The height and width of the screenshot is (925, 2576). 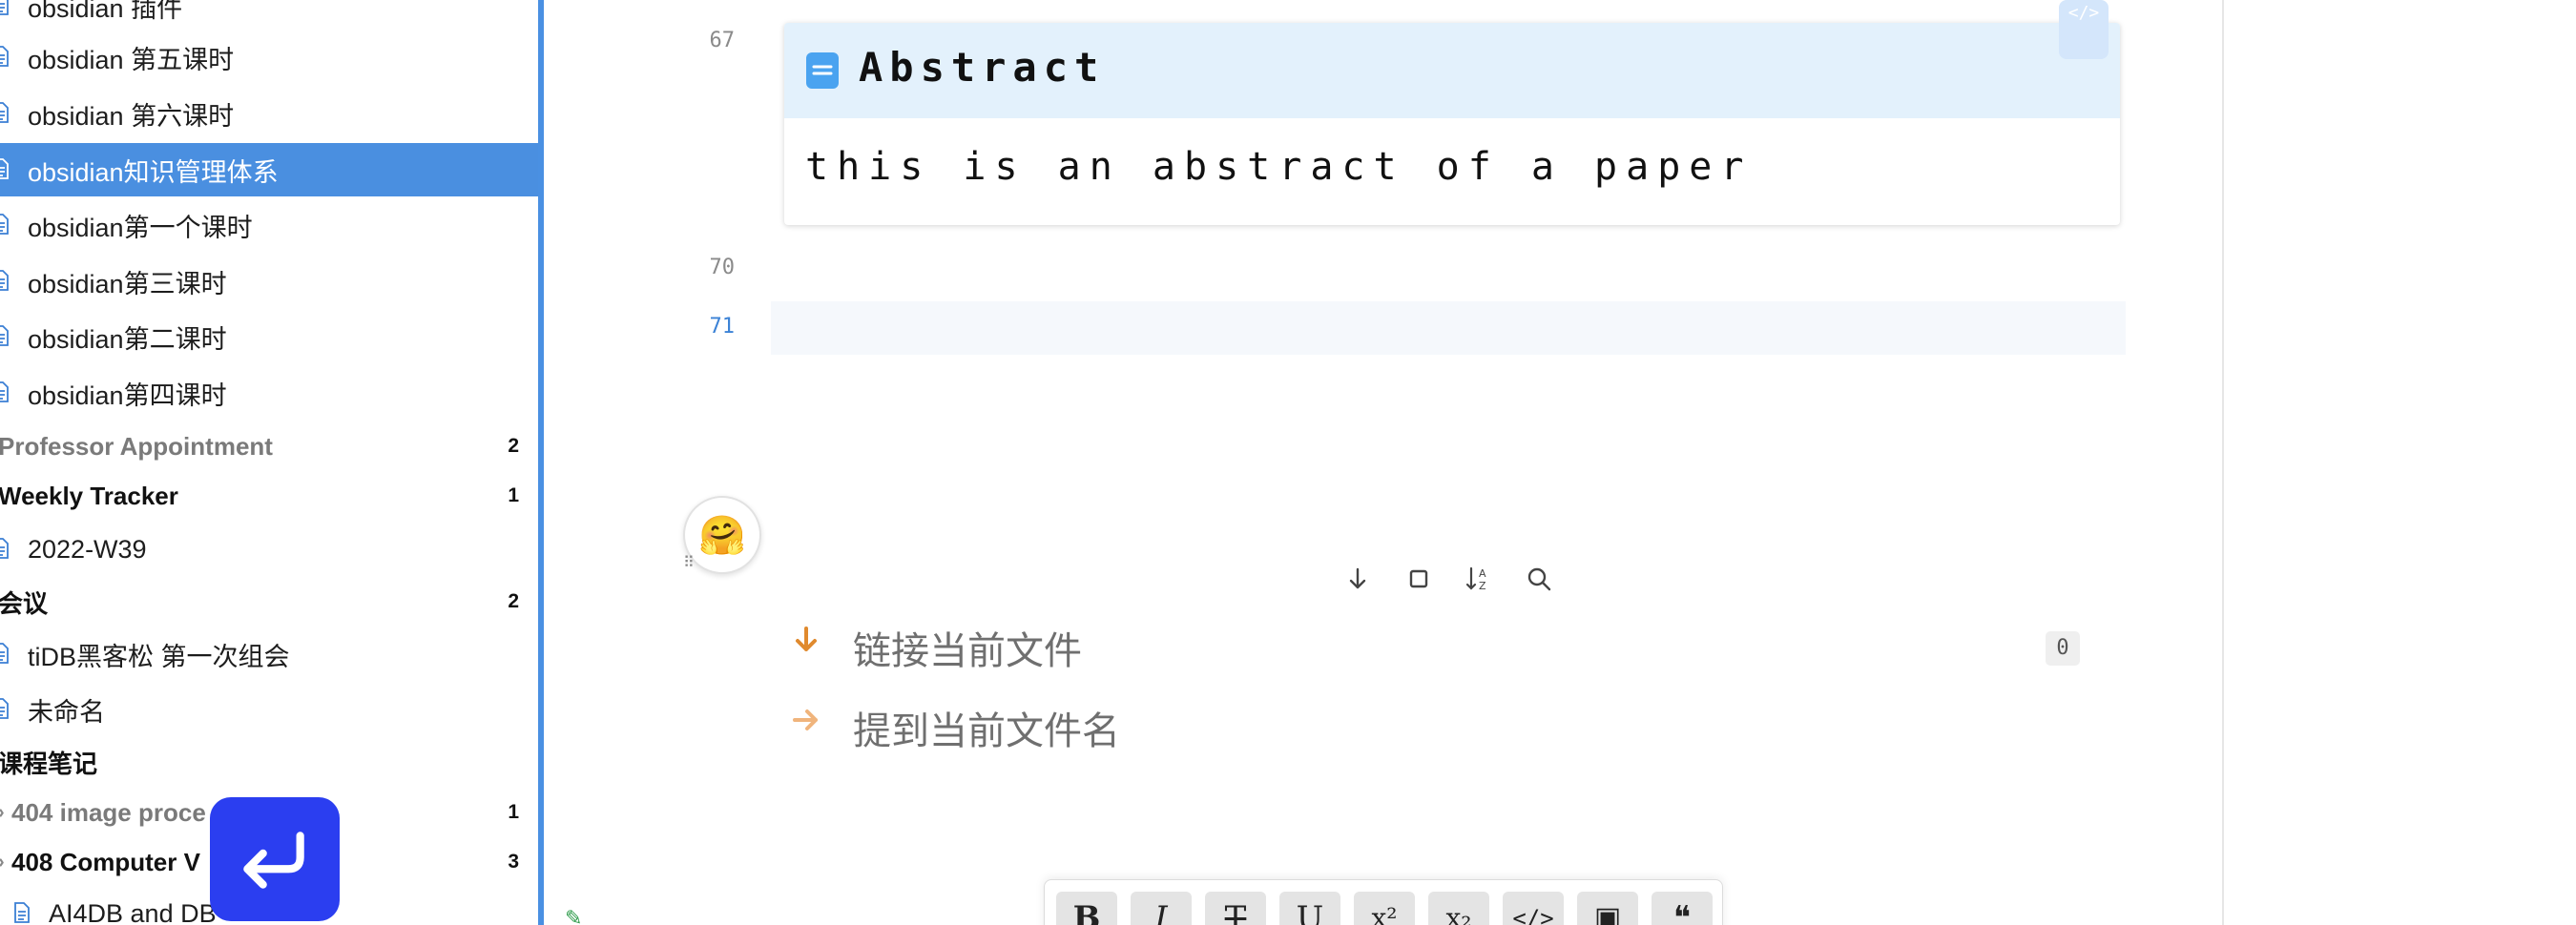 I want to click on chevron-down-icon: ›, so click(x=2, y=863).